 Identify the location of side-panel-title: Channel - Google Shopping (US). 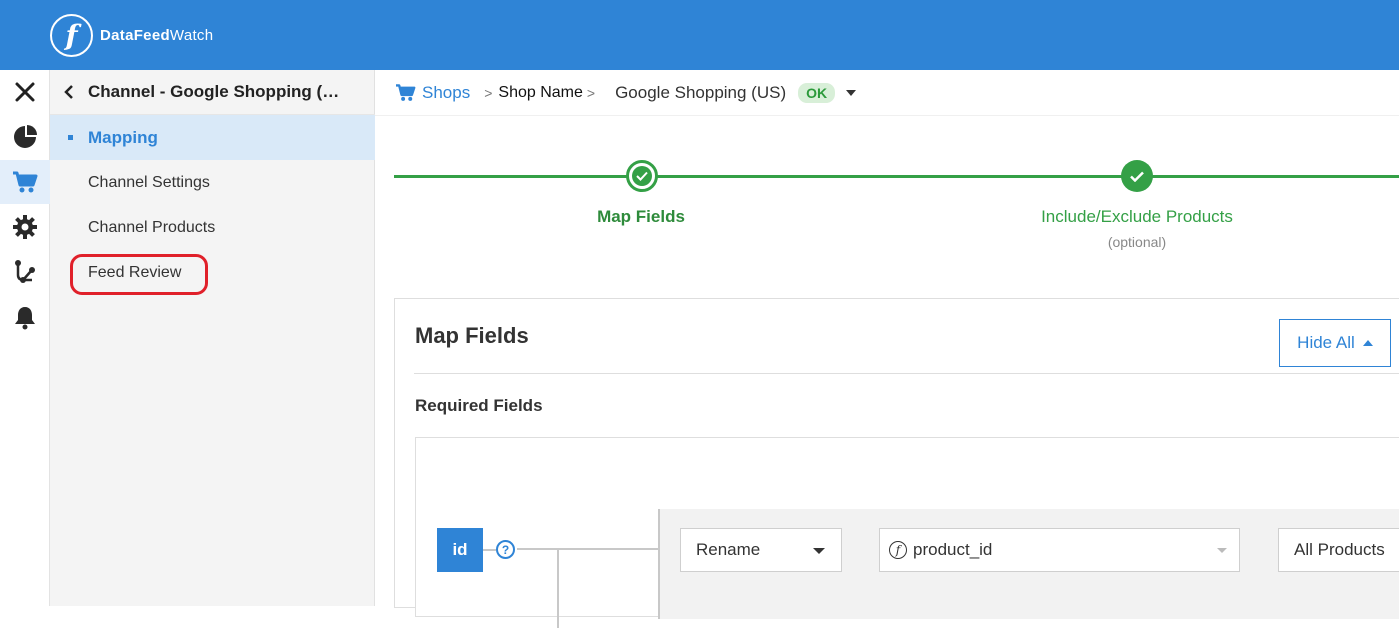
(218, 91).